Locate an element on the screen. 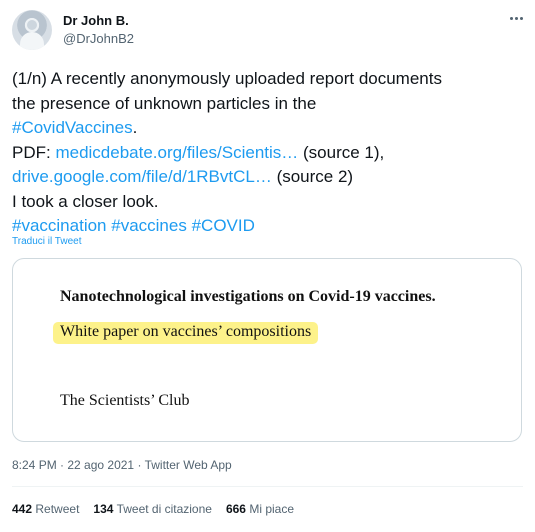 Image resolution: width=535 pixels, height=532 pixels. hashtag-vaccines: #vaccines is located at coordinates (149, 225).